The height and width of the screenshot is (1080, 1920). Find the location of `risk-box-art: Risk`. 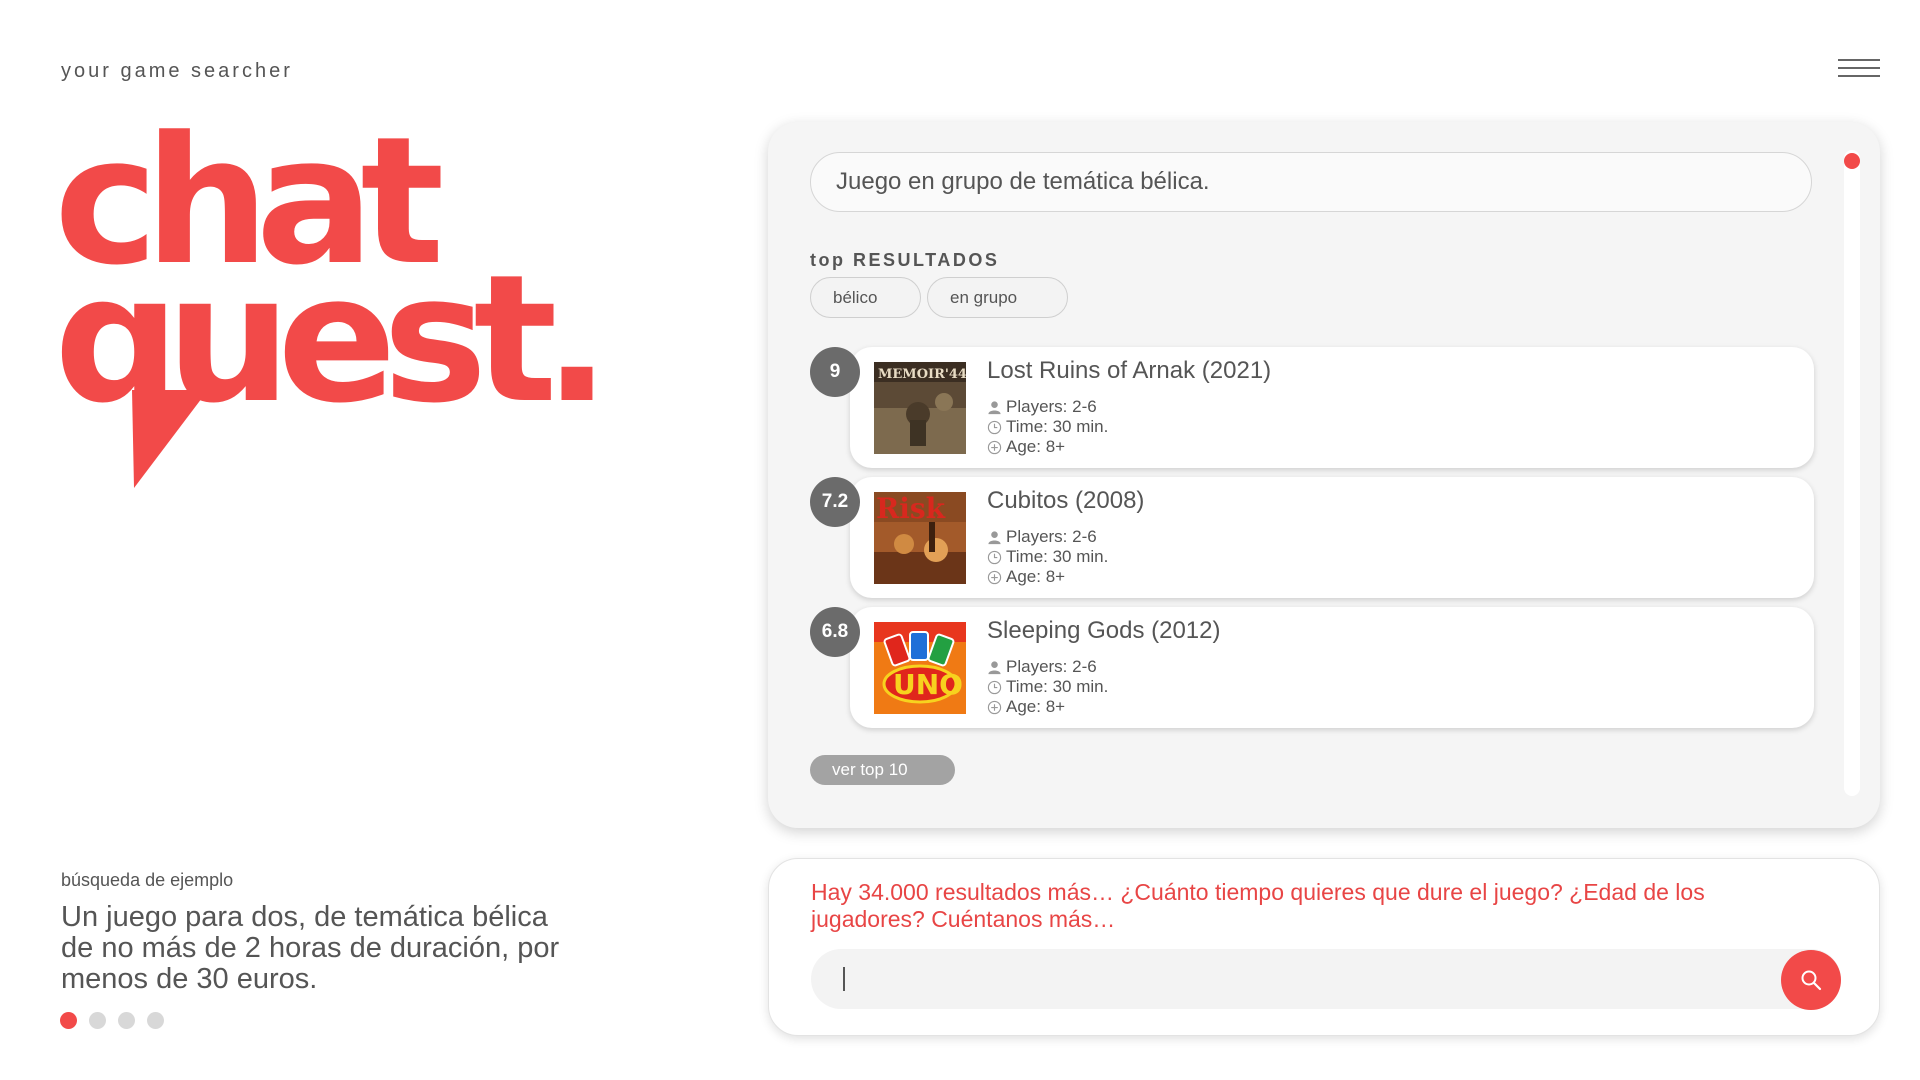

risk-box-art: Risk is located at coordinates (920, 538).